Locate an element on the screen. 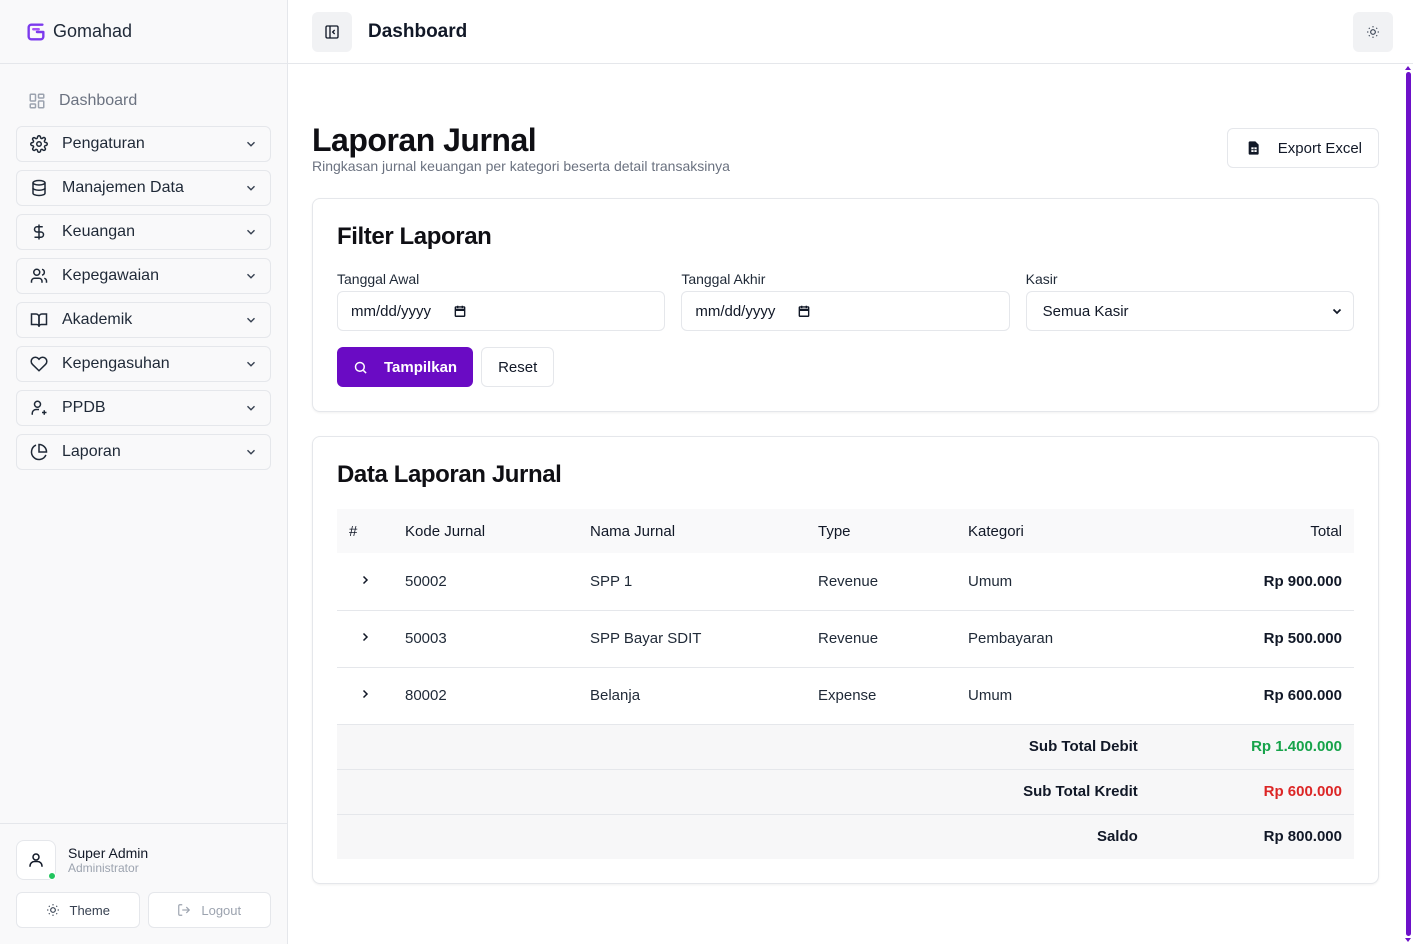  sidebar-item-pengaturan: Pengaturan is located at coordinates (143, 144).